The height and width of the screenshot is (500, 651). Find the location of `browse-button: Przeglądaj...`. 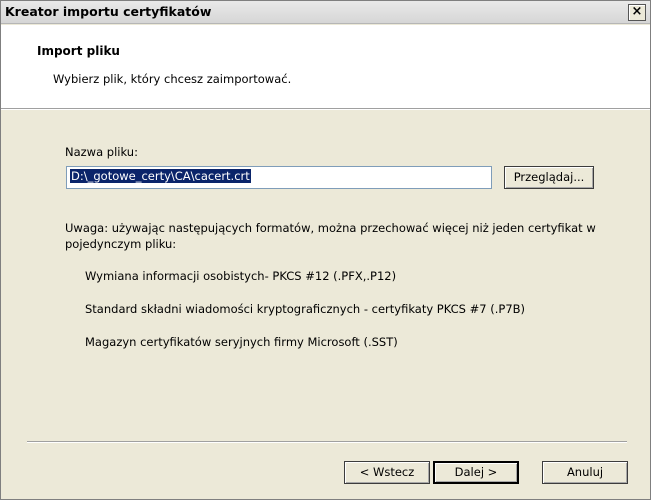

browse-button: Przeglądaj... is located at coordinates (549, 177).